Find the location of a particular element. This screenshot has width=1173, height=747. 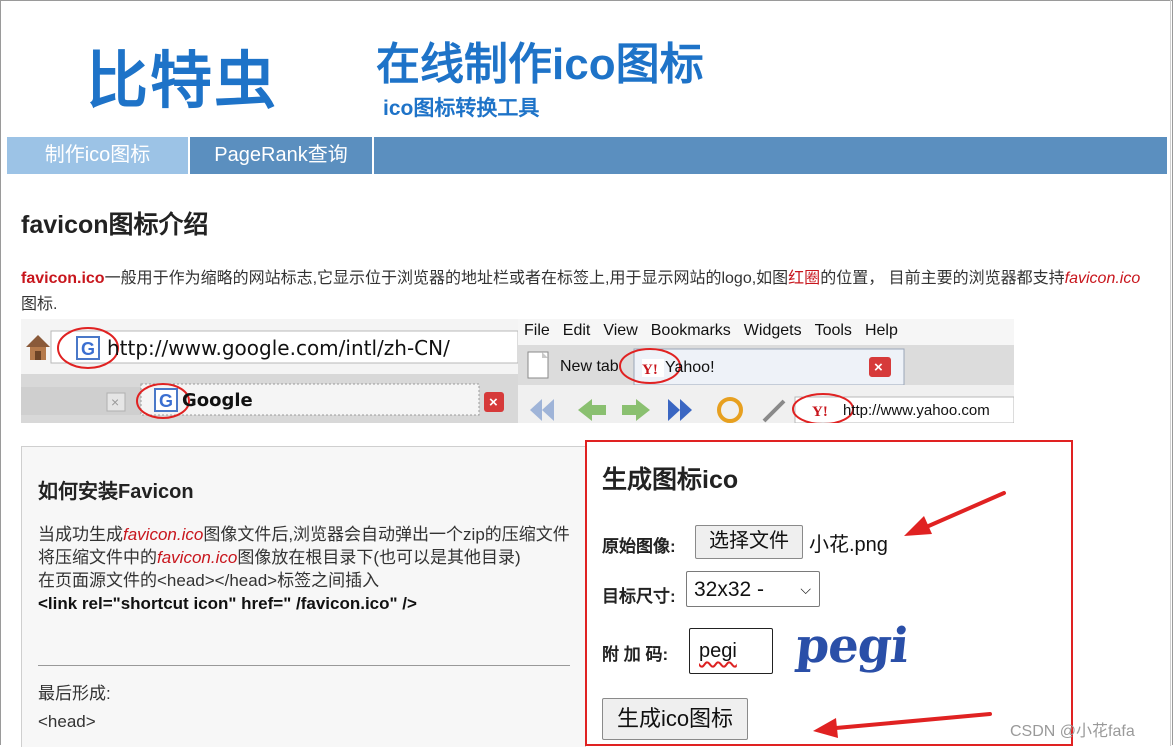

menu-edit: Edit is located at coordinates (576, 330).